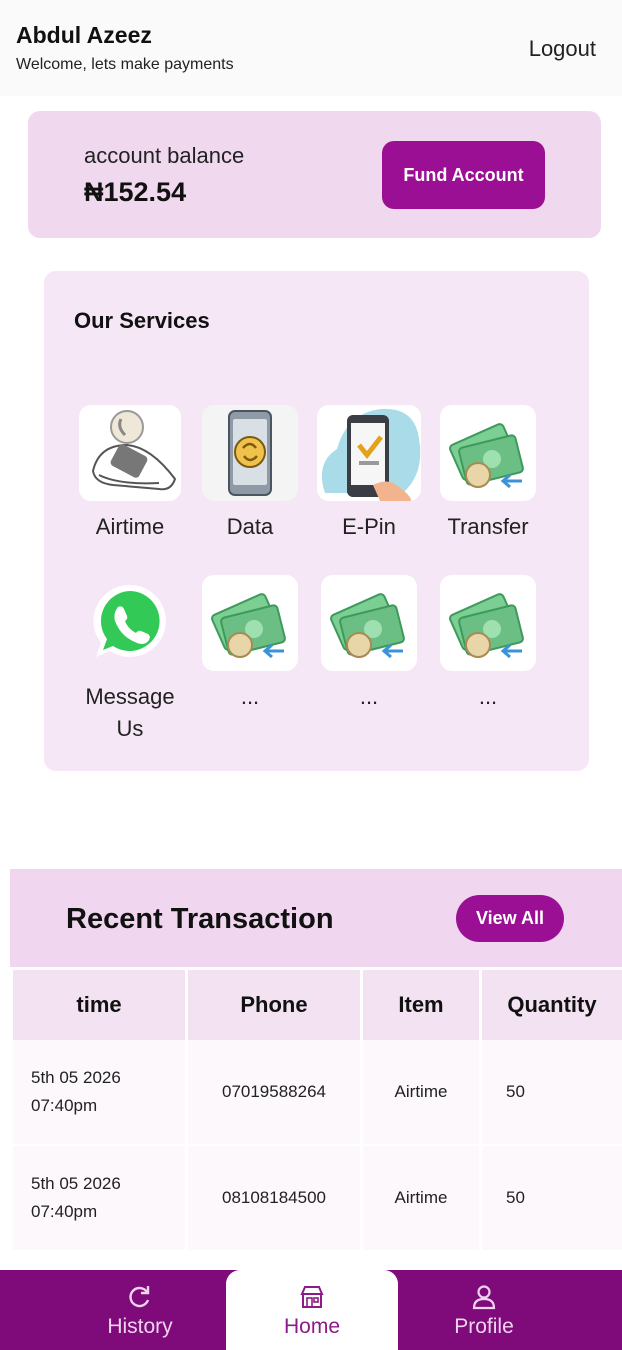 The height and width of the screenshot is (1350, 622). I want to click on recent-transactions-header: Recent Transaction View All, so click(316, 918).